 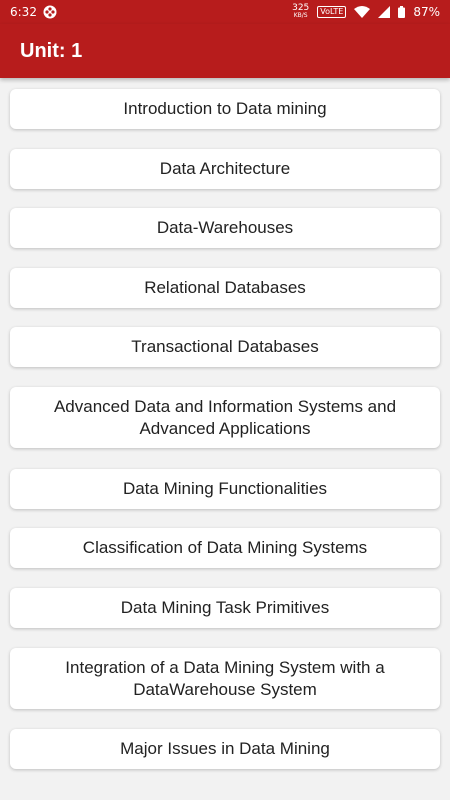 I want to click on topic-label: Classification of Data Mining Systems, so click(x=225, y=547).